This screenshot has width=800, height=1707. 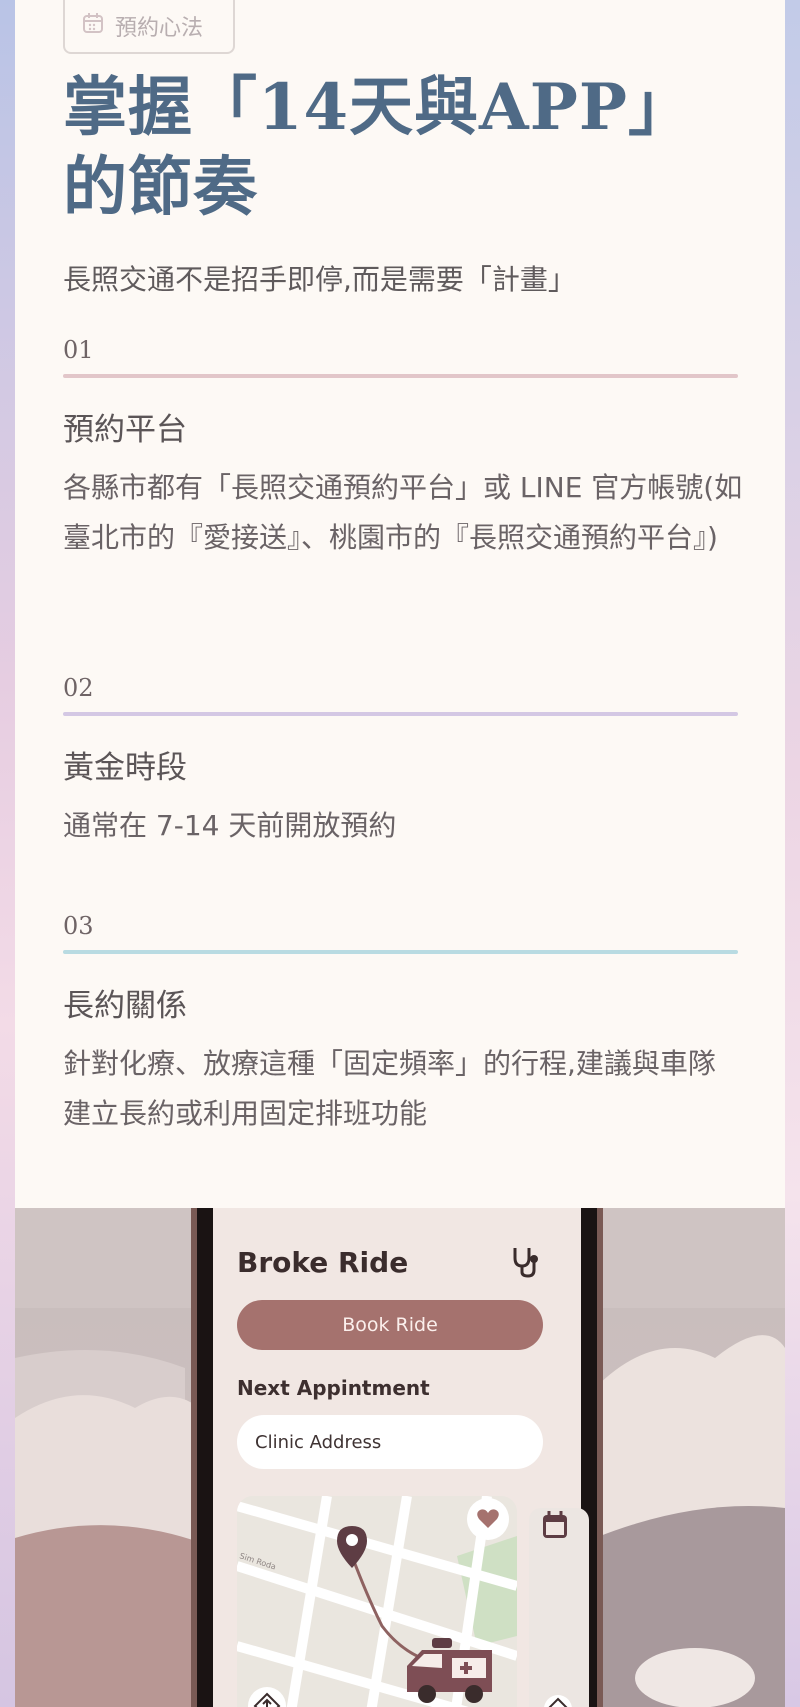 What do you see at coordinates (452, 1671) in the screenshot?
I see `ambulance-icon` at bounding box center [452, 1671].